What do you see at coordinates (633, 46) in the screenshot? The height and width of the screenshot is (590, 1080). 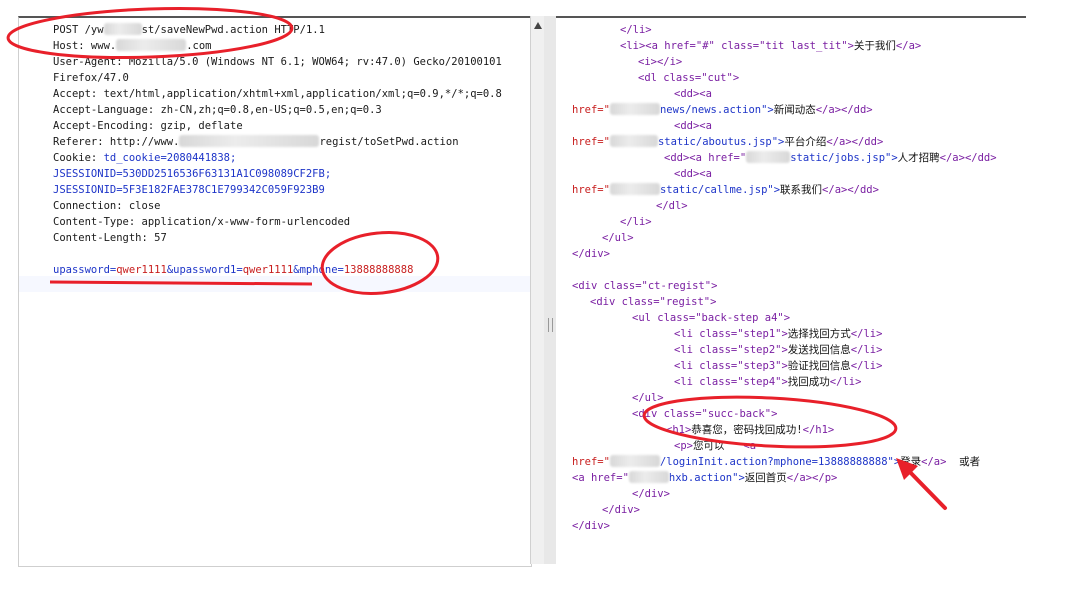 I see `code-tag: <li>` at bounding box center [633, 46].